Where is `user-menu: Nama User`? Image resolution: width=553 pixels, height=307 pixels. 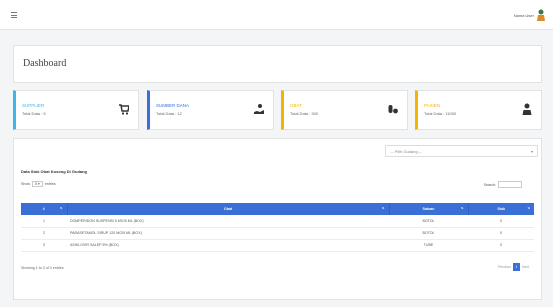
user-menu: Nama User is located at coordinates (529, 15).